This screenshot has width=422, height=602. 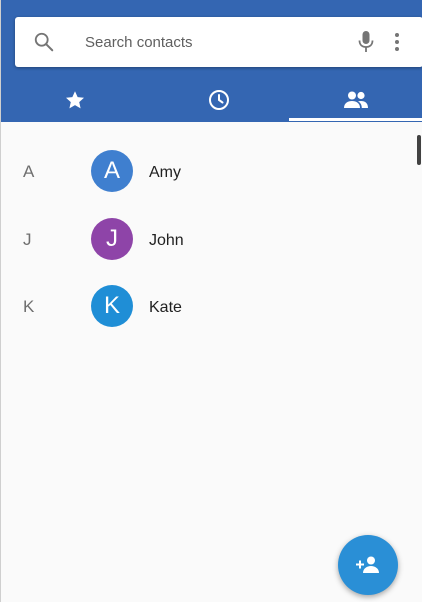 I want to click on contact-row-kate: K K Kate, so click(x=206, y=306).